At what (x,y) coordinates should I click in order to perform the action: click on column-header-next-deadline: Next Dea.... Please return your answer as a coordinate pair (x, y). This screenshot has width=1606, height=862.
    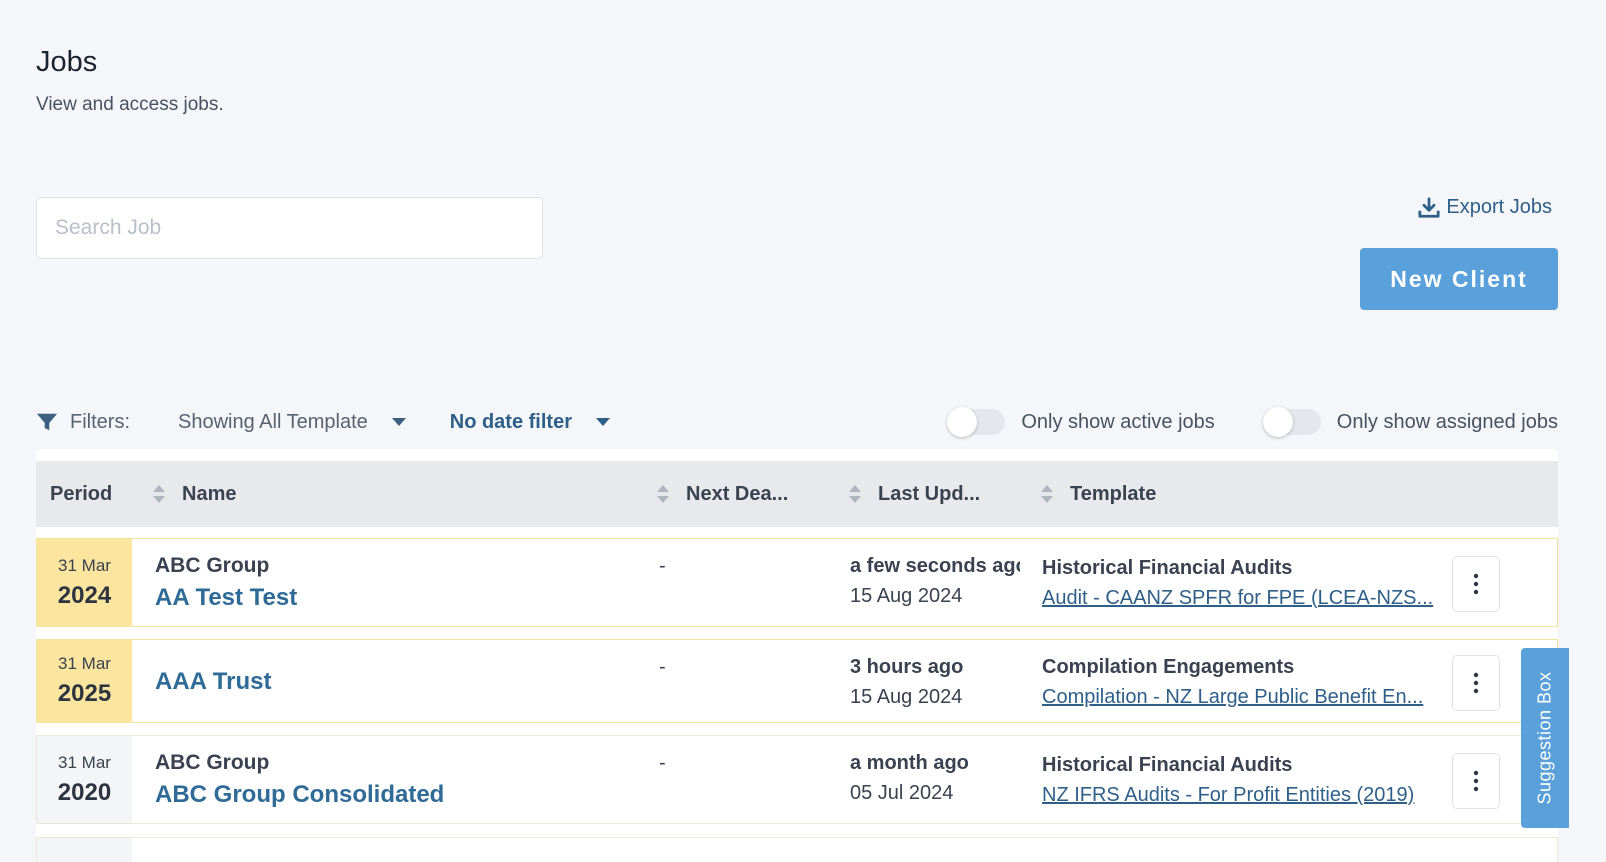
    Looking at the image, I should click on (722, 494).